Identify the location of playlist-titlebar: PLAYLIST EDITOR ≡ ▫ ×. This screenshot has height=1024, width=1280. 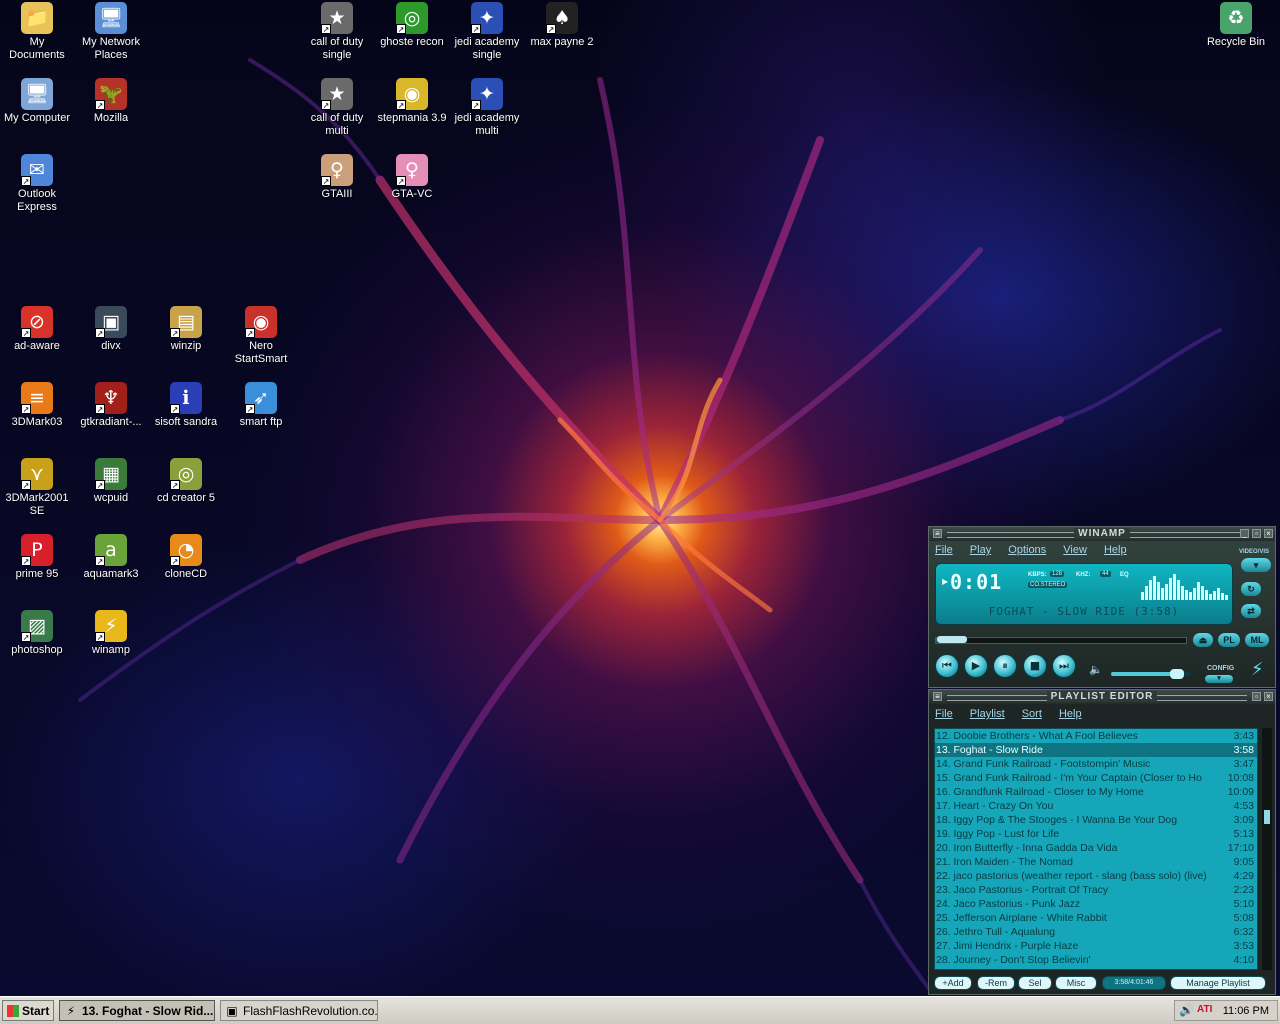
(1102, 697).